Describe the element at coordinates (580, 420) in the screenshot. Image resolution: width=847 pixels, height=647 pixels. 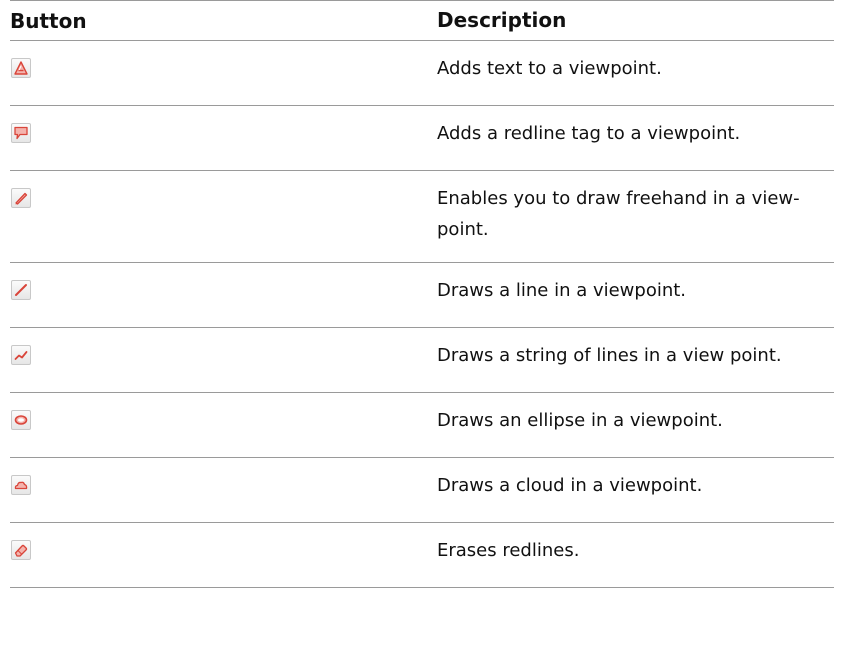
I see `row-description: Draws an ellipse in a viewpoint.` at that location.